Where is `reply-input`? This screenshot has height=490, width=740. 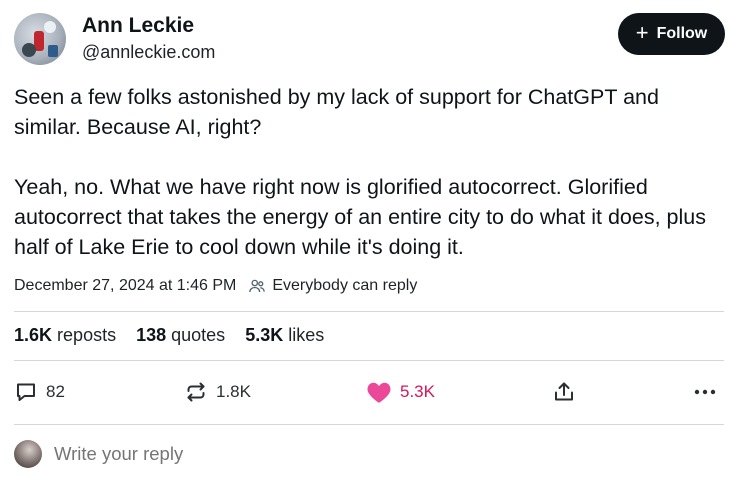 reply-input is located at coordinates (254, 454).